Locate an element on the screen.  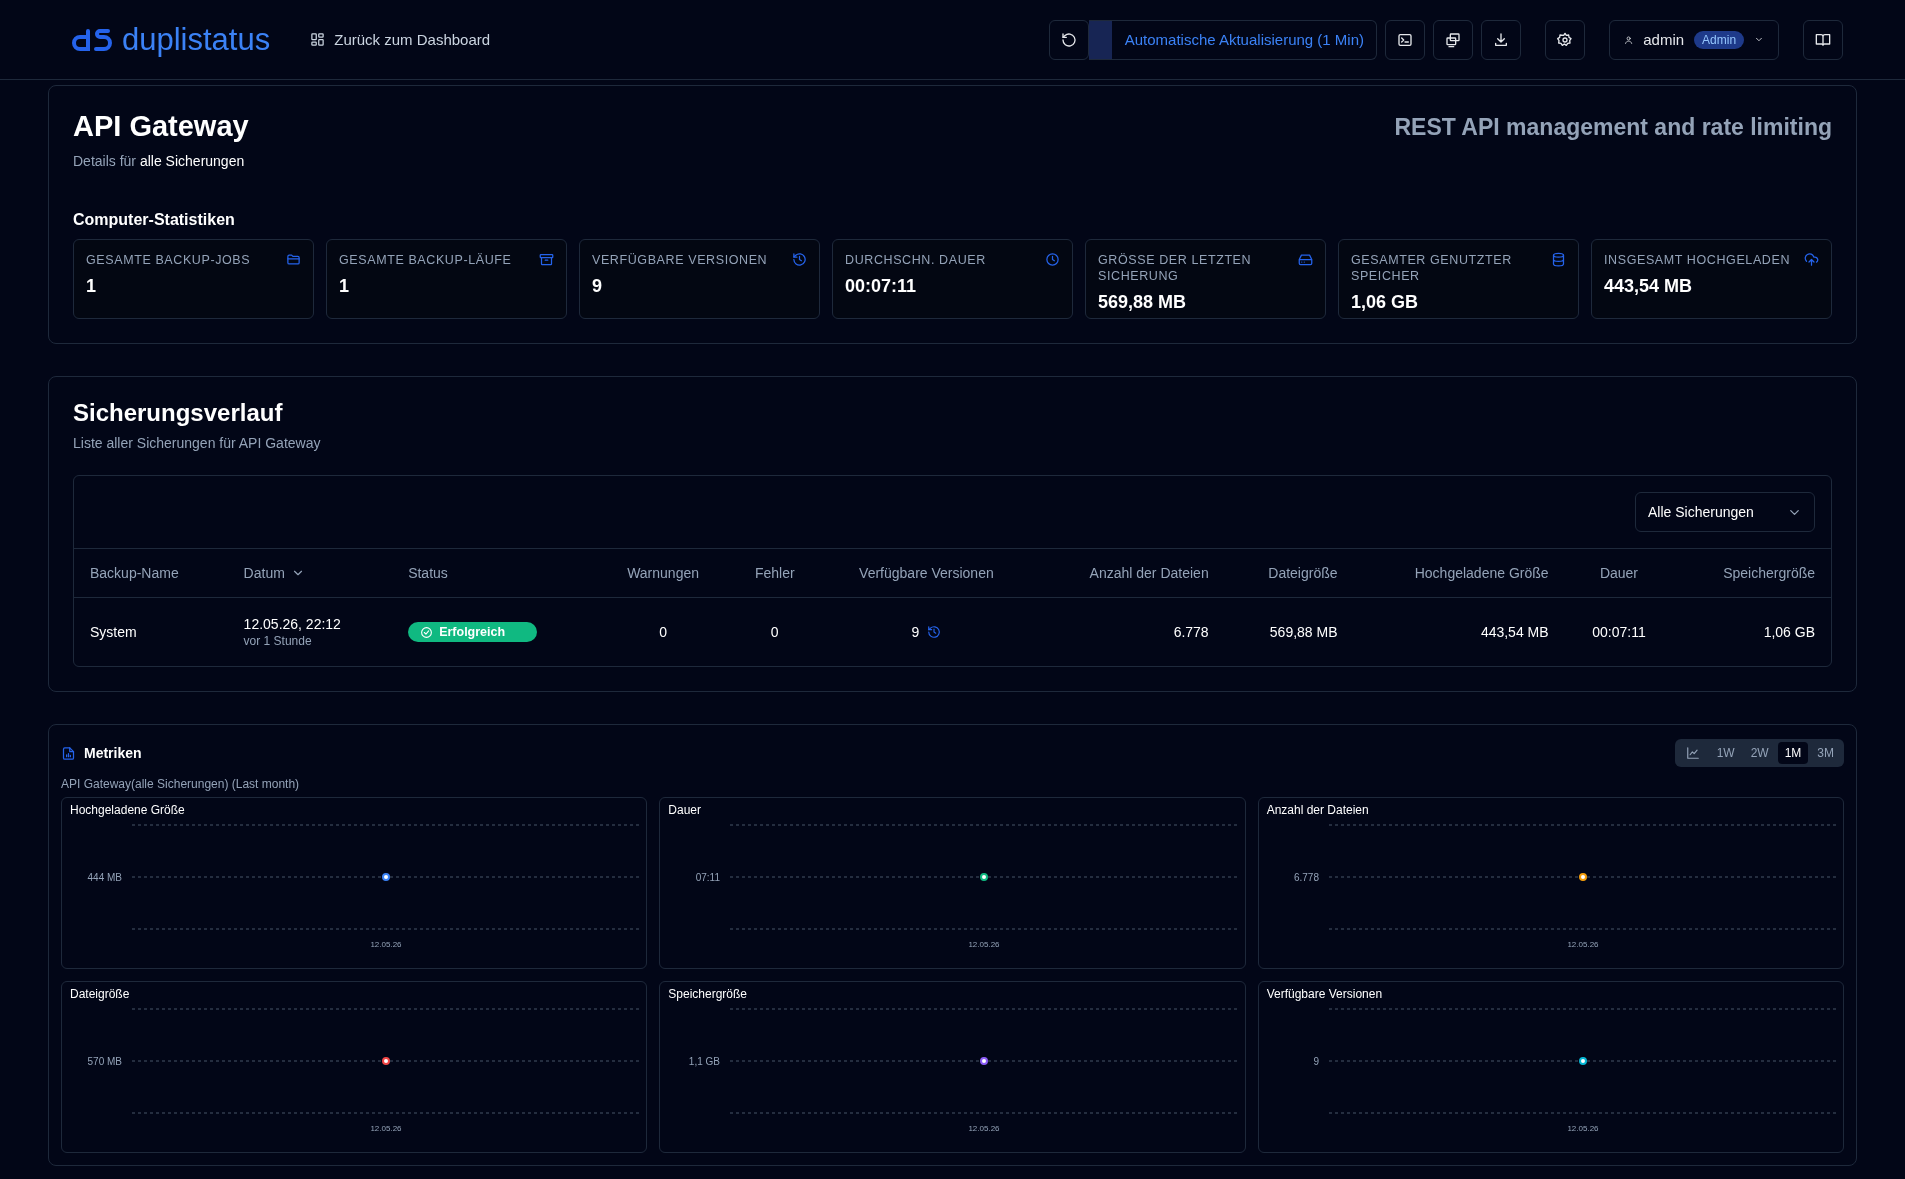
column-header: Status is located at coordinates (494, 573).